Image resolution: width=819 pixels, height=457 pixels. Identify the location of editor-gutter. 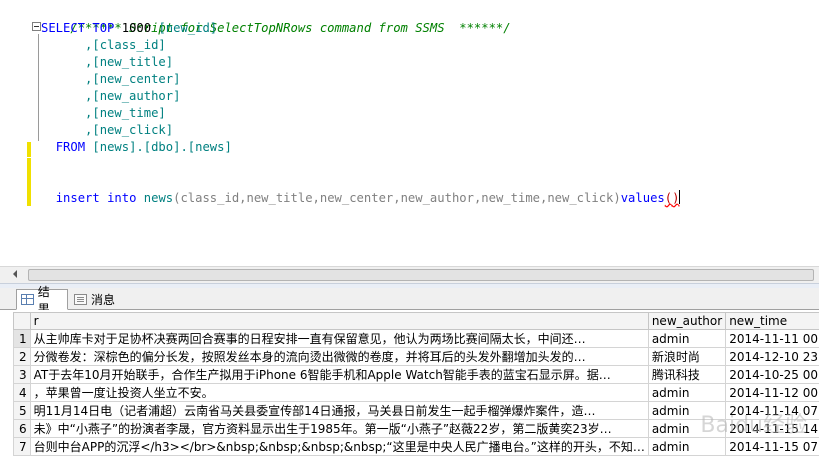
(6, 133).